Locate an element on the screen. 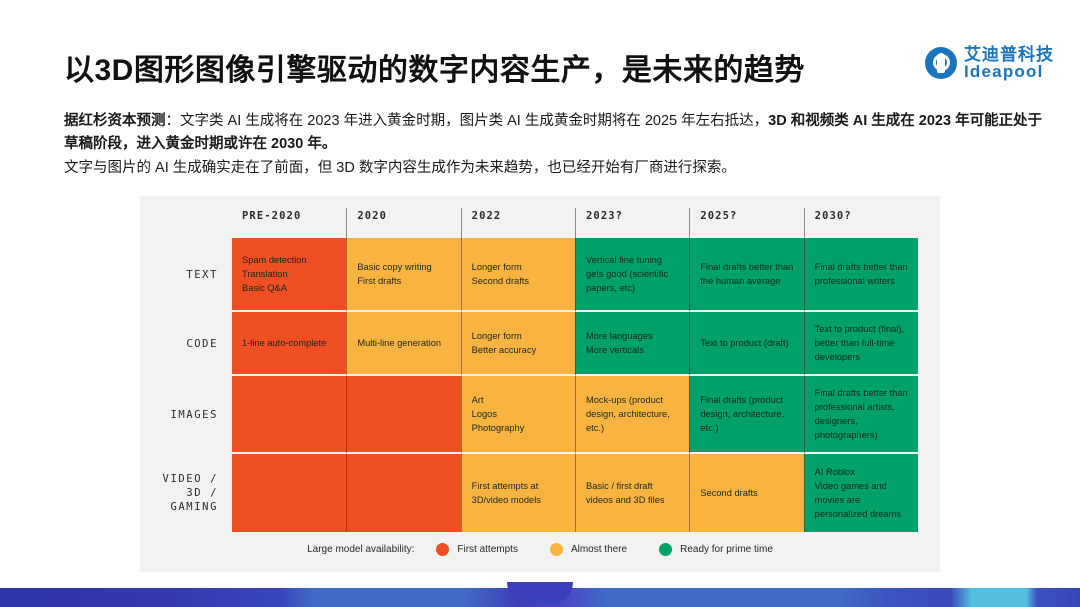 This screenshot has height=607, width=1080. grid-corner is located at coordinates (197, 223).